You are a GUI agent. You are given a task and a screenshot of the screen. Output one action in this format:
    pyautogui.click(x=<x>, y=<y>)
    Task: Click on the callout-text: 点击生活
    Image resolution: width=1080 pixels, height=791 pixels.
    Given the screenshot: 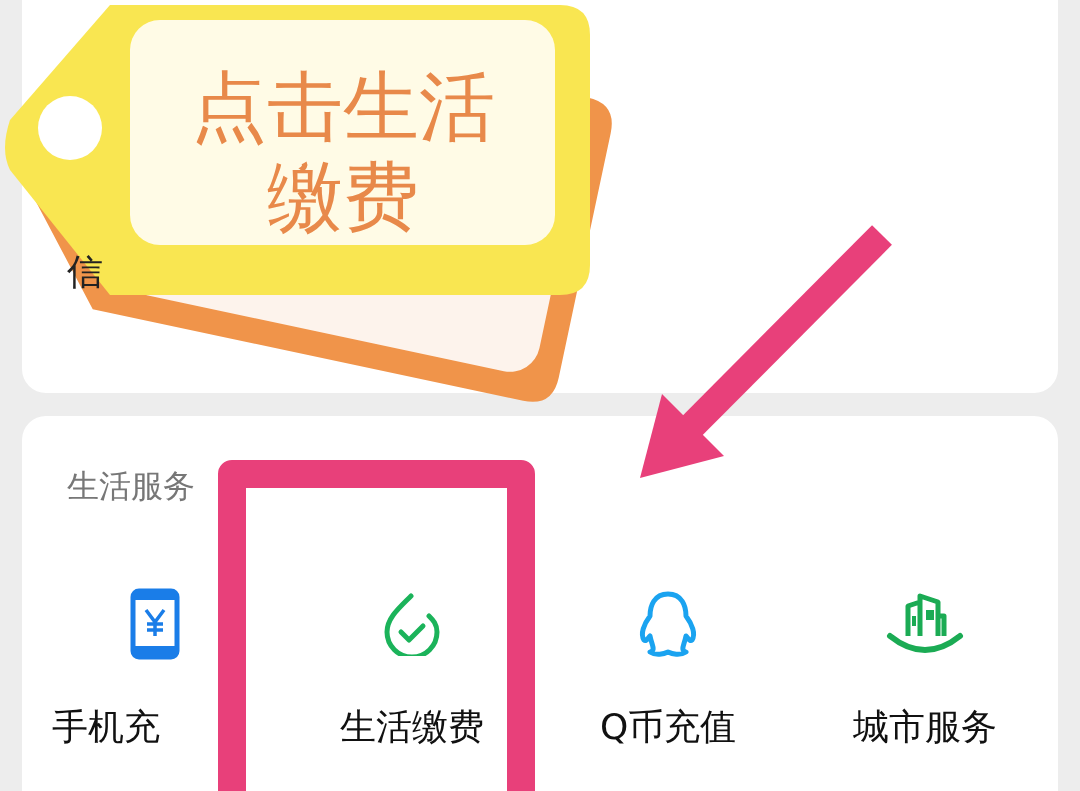 What is the action you would take?
    pyautogui.click(x=342, y=107)
    